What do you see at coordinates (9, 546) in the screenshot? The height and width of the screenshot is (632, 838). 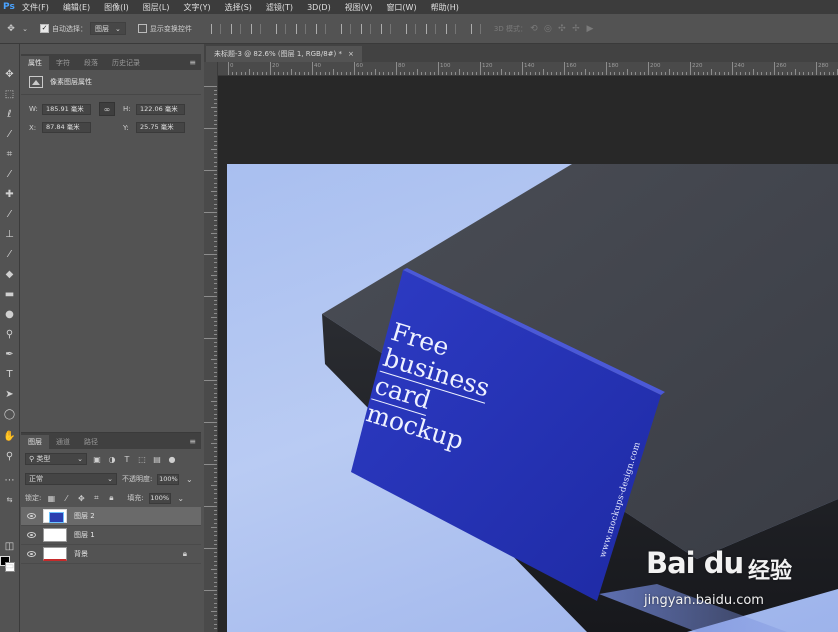 I see `quick-mask-icon: ◫` at bounding box center [9, 546].